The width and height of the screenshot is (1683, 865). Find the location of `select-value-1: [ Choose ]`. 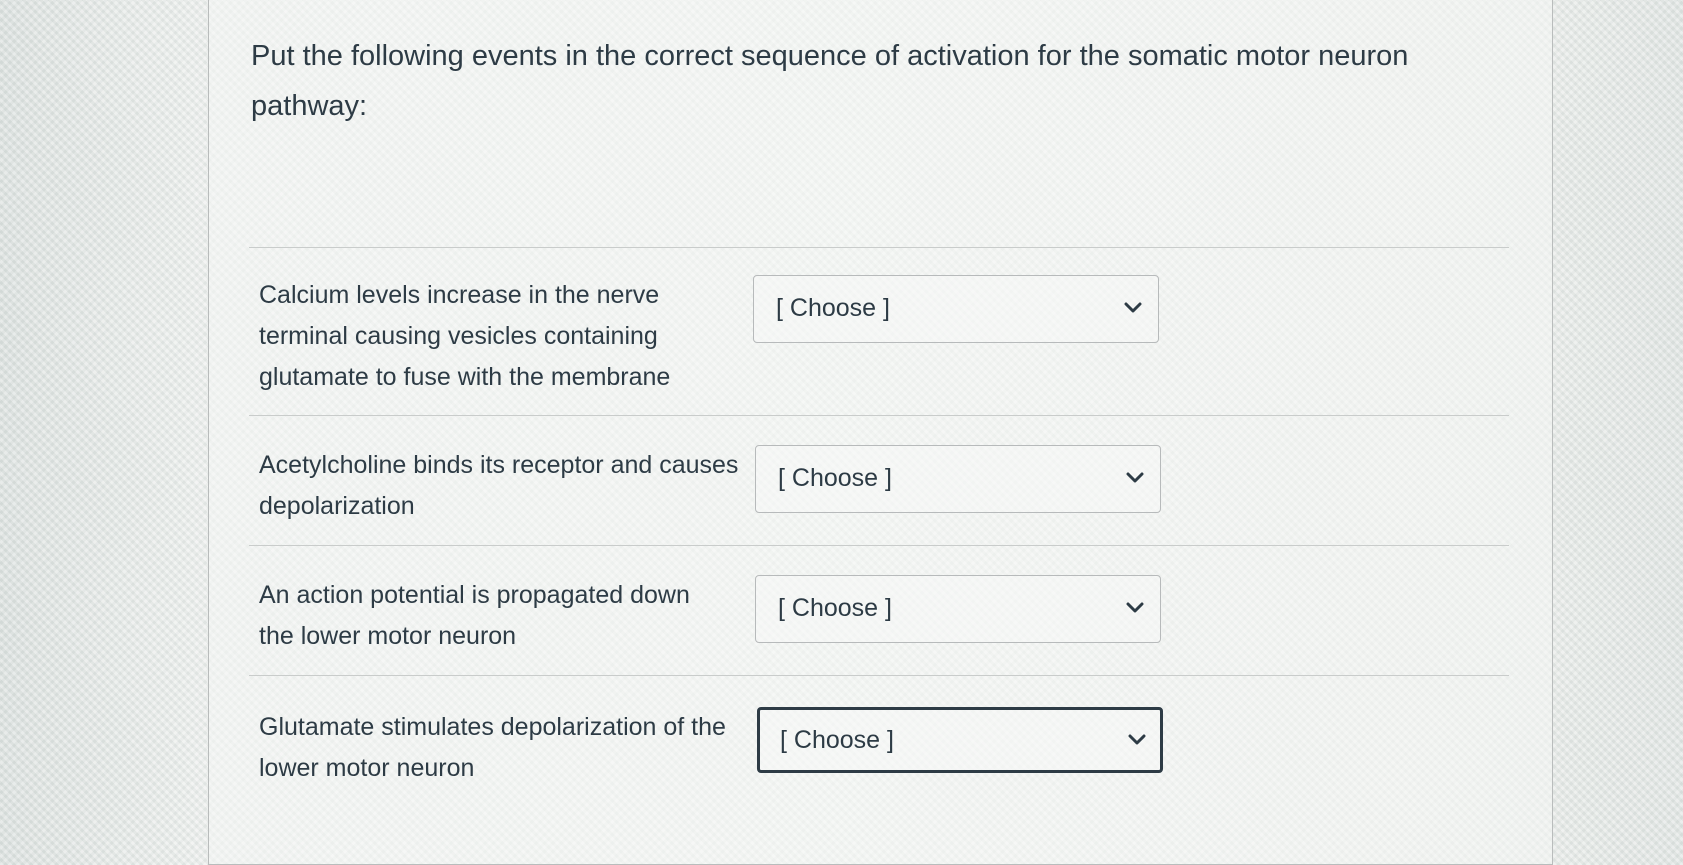

select-value-1: [ Choose ] is located at coordinates (833, 308).